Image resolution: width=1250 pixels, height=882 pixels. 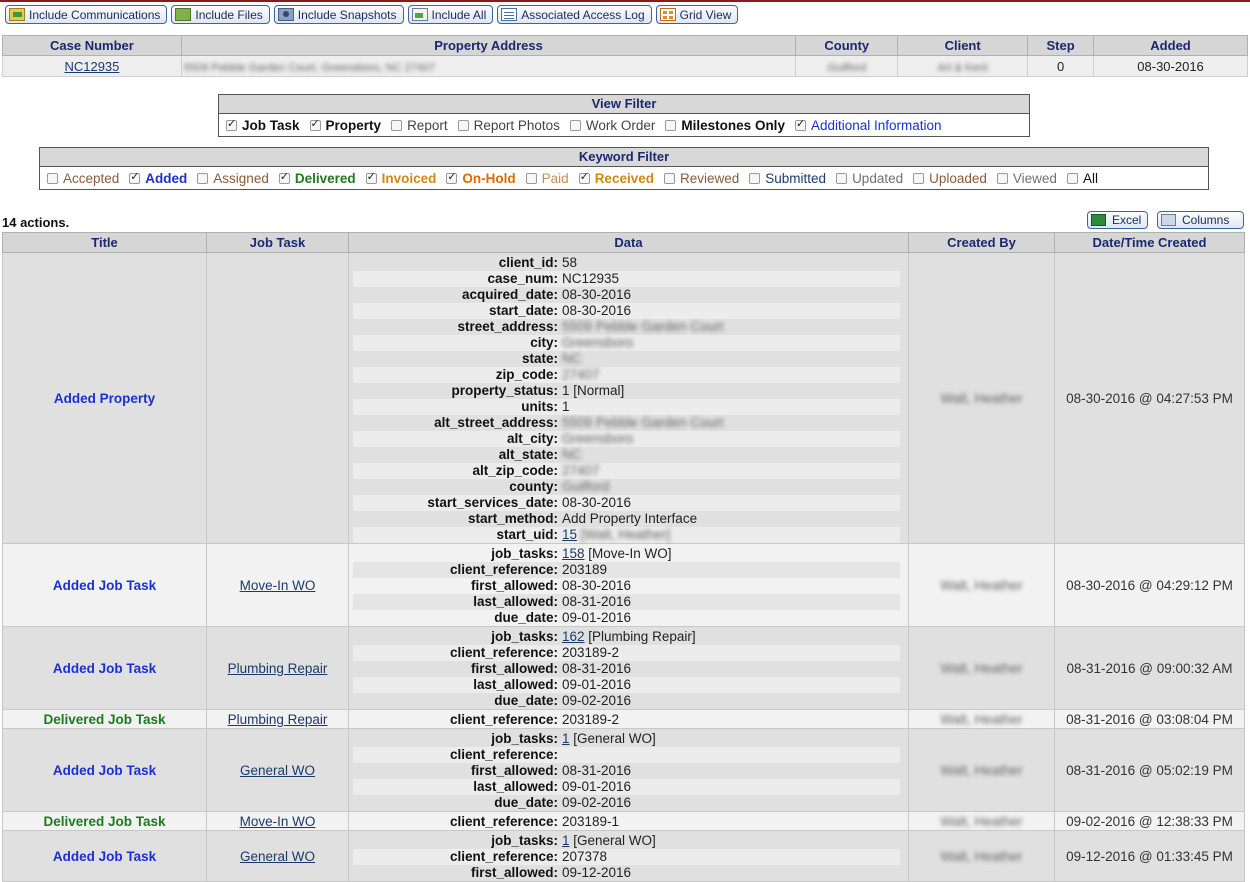 What do you see at coordinates (220, 14) in the screenshot?
I see `include-files-button: Include Files` at bounding box center [220, 14].